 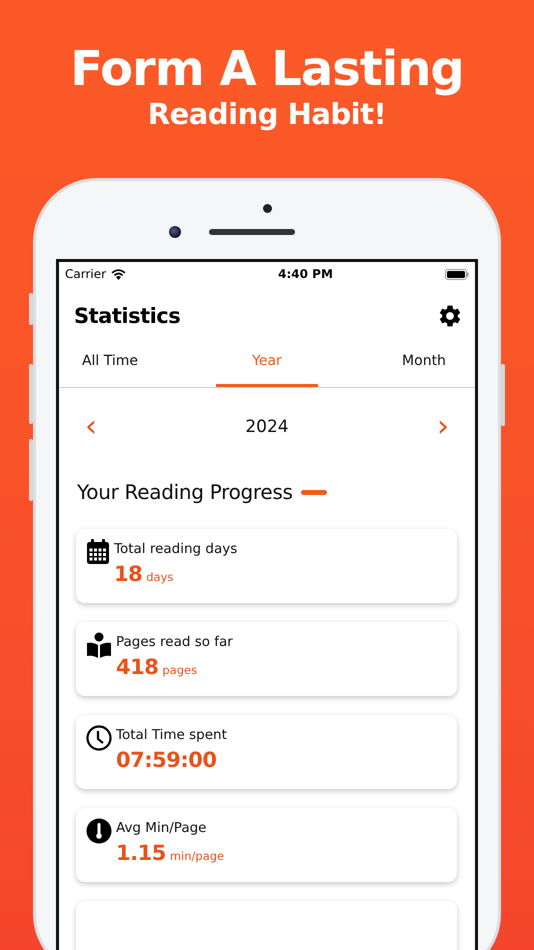 I want to click on tab: All Time, so click(x=110, y=366).